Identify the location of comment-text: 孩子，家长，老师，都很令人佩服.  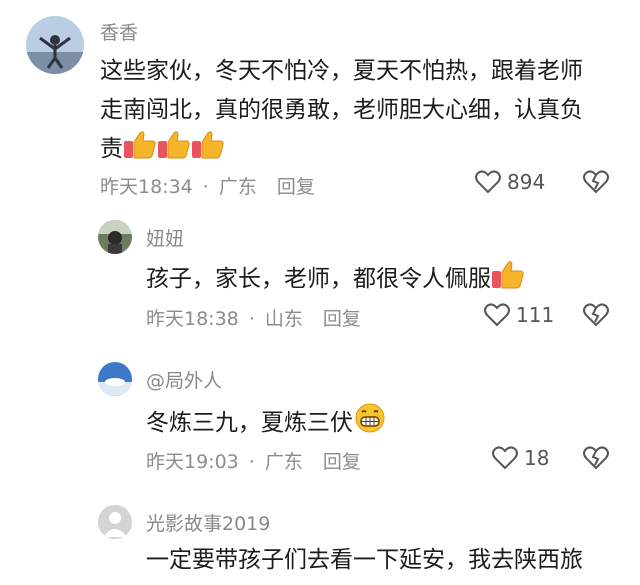
(335, 280).